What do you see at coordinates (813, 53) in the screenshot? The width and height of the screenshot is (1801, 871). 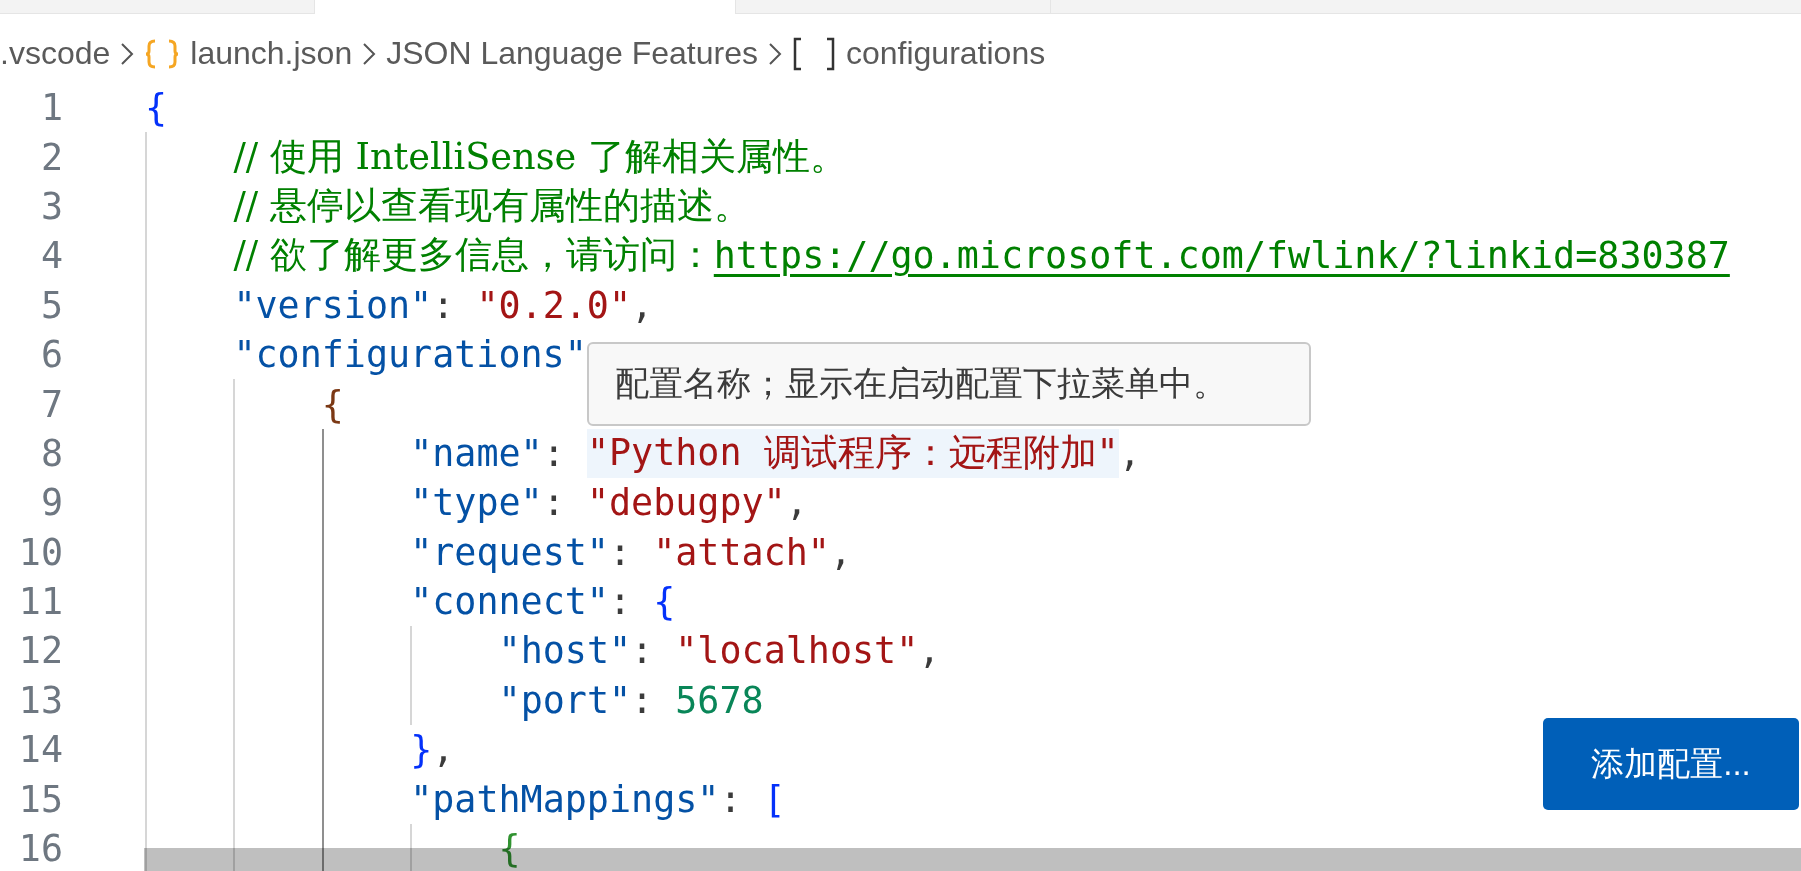 I see `brackets-icon` at bounding box center [813, 53].